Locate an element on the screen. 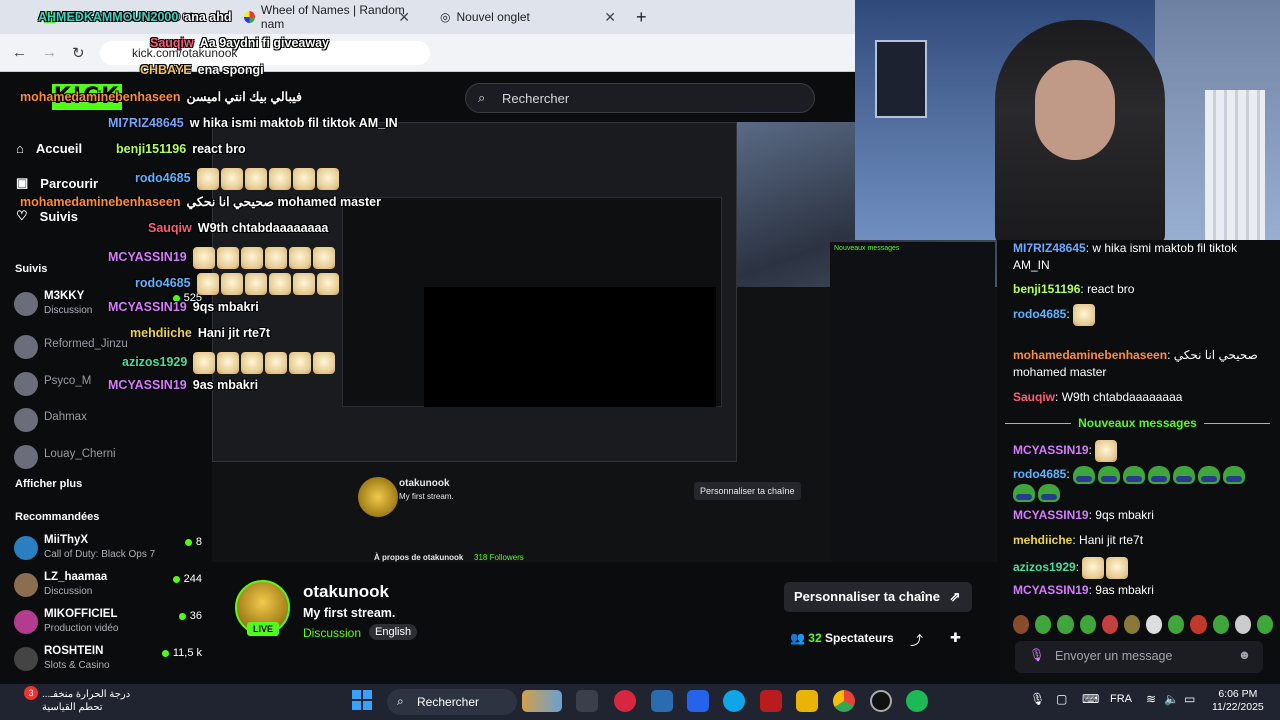 Image resolution: width=1280 pixels, height=720 pixels. share-icon: ⤴ is located at coordinates (916, 639).